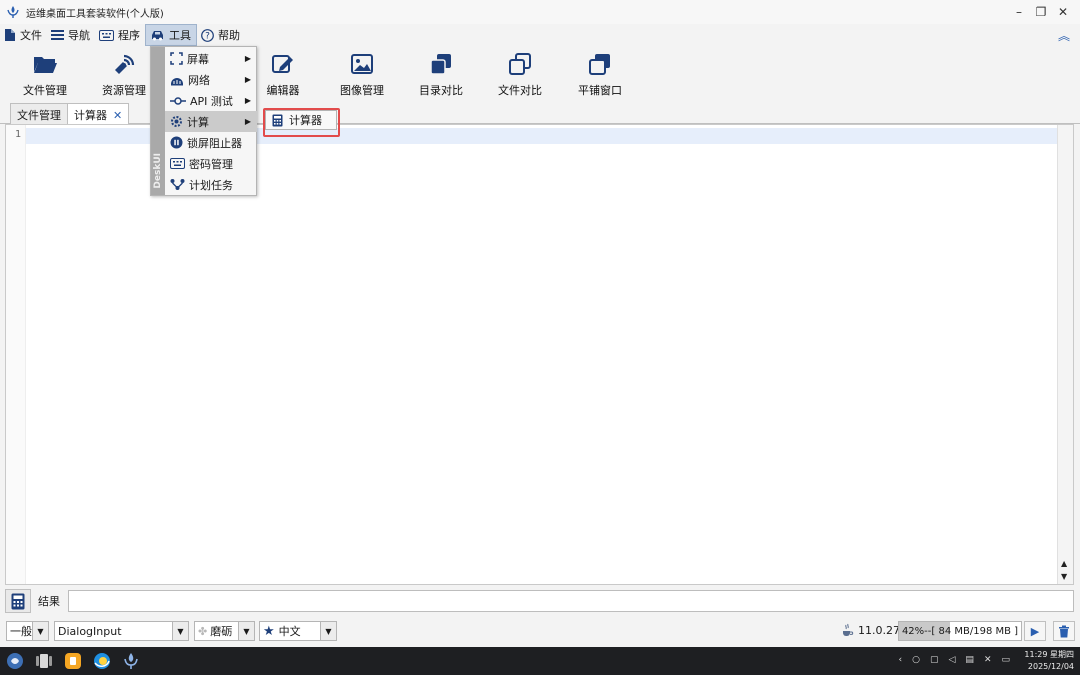 This screenshot has width=1080, height=675. I want to click on keyboard-tray-icon: ▤, so click(969, 660).